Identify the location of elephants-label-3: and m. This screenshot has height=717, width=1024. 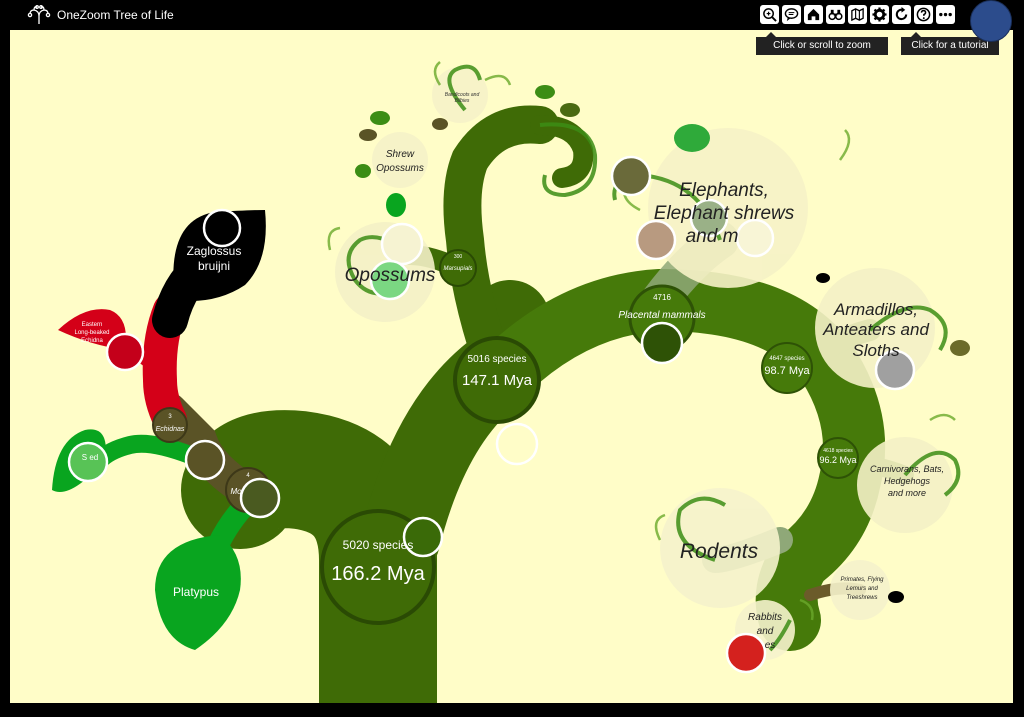
(712, 236).